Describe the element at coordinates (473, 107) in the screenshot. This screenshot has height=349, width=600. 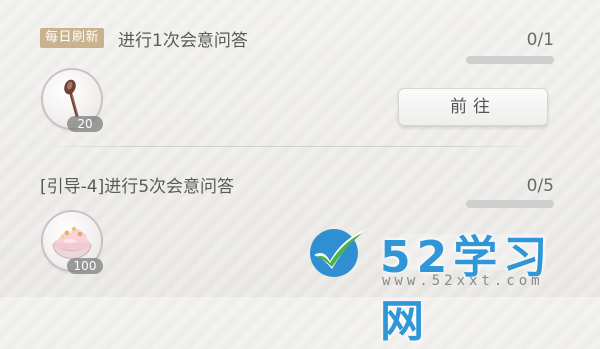
I see `goto-button: 前往` at that location.